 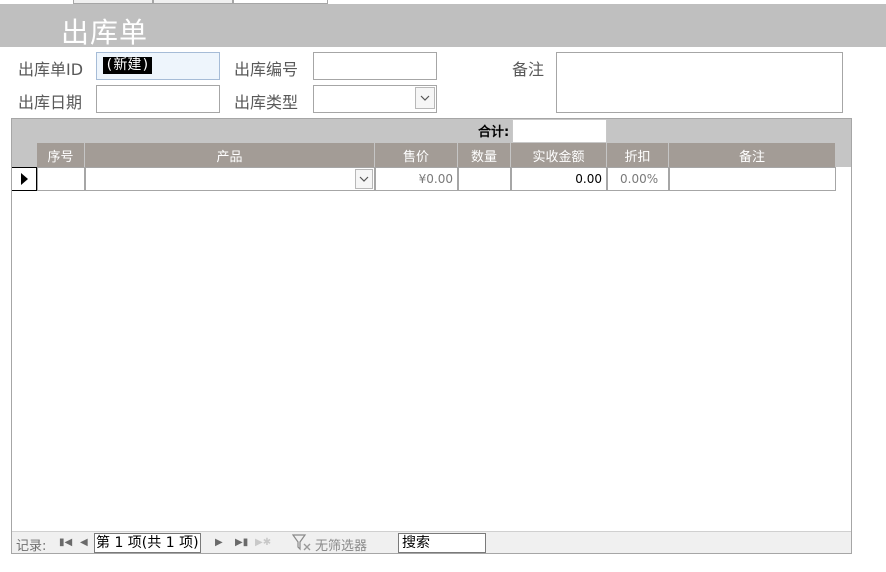 I want to click on outbound-number-label: 出库编号, so click(x=266, y=69).